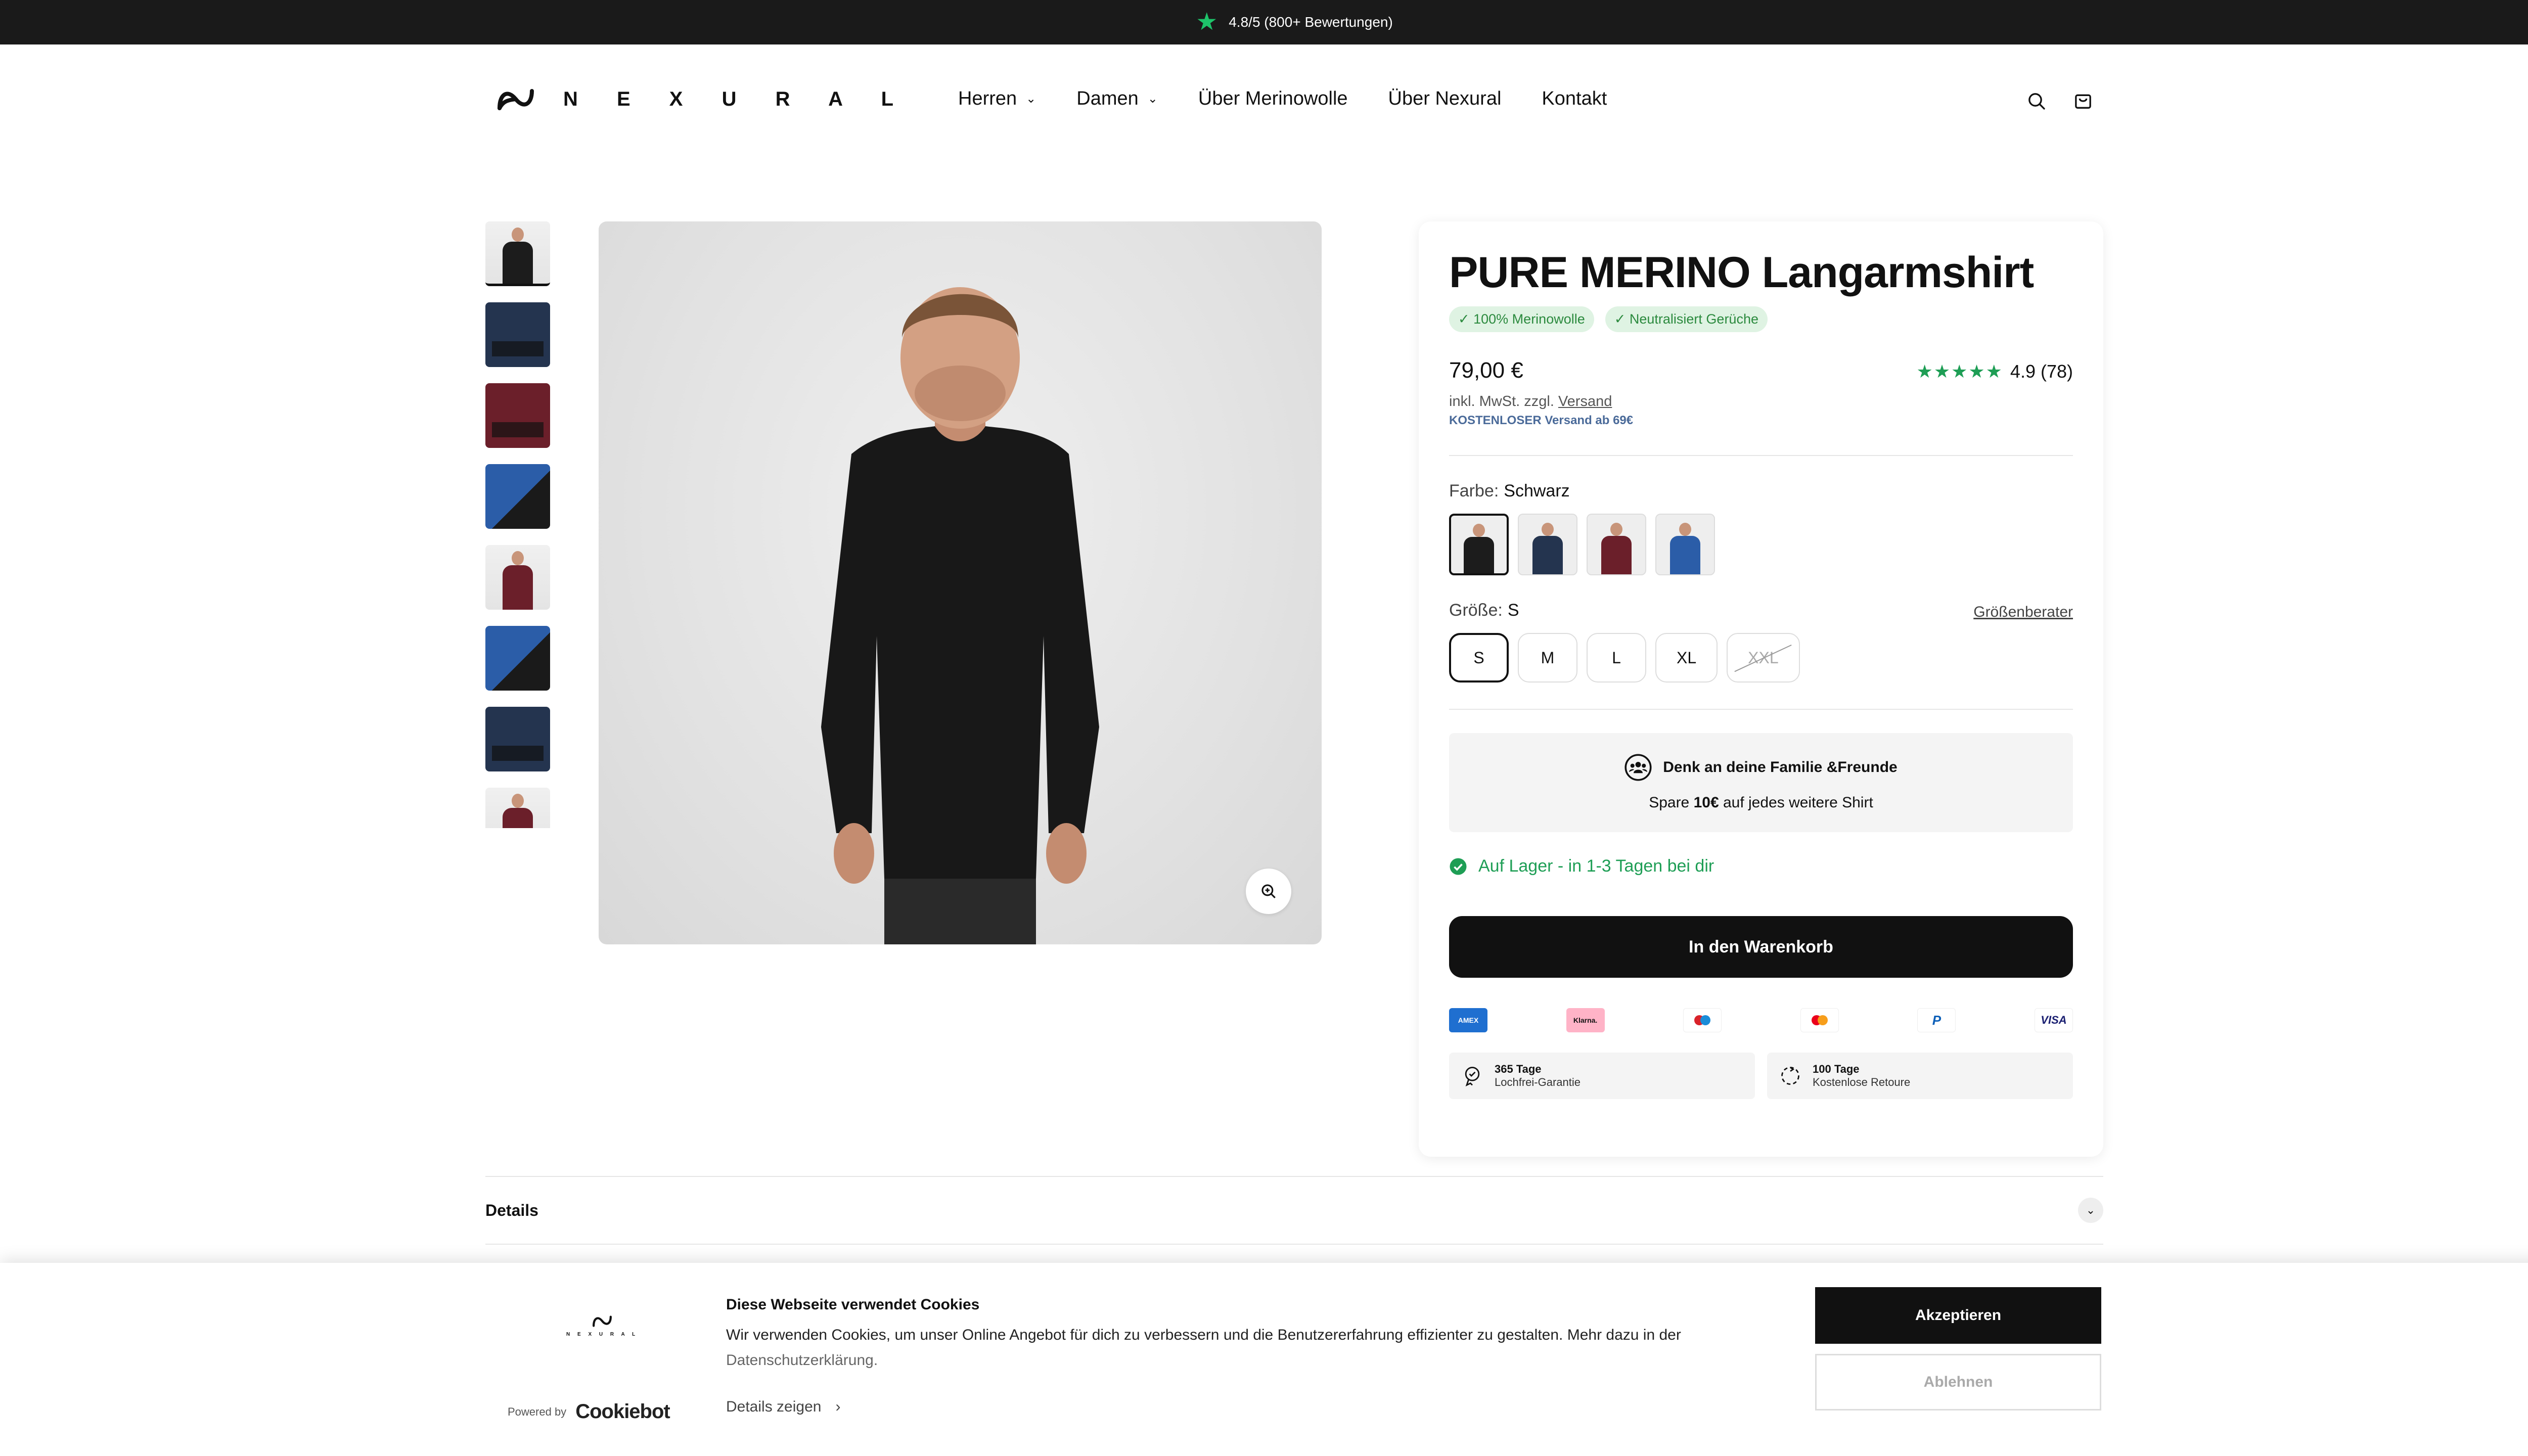  Describe the element at coordinates (2059, 102) in the screenshot. I see `header-icons` at that location.